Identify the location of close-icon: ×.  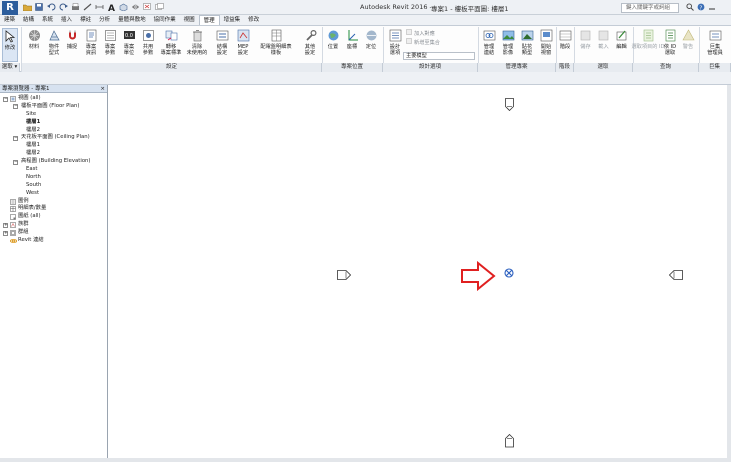
(103, 88).